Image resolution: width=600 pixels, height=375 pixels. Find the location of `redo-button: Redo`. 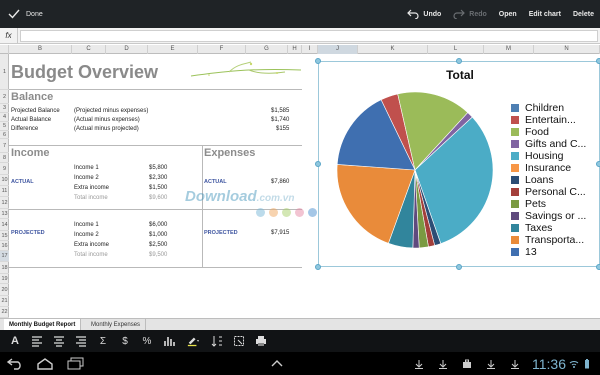

redo-button: Redo is located at coordinates (470, 14).